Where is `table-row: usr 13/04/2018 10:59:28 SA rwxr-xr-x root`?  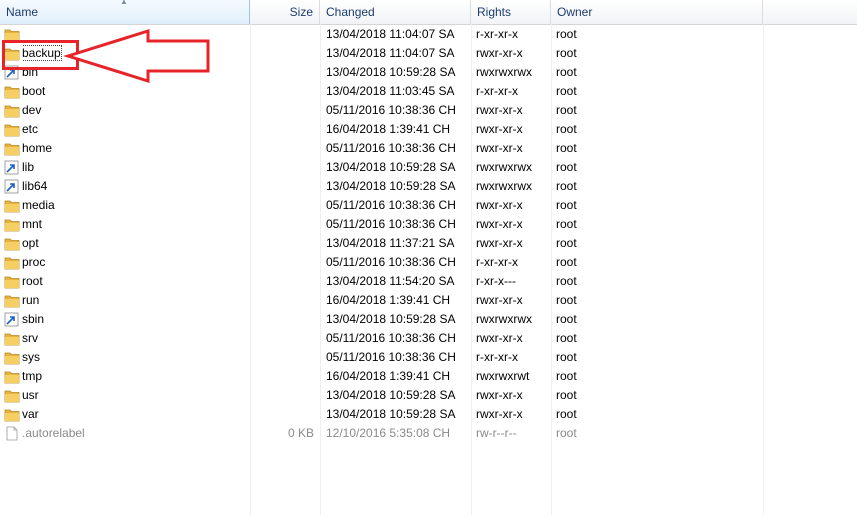 table-row: usr 13/04/2018 10:59:28 SA rwxr-xr-x root is located at coordinates (428, 395).